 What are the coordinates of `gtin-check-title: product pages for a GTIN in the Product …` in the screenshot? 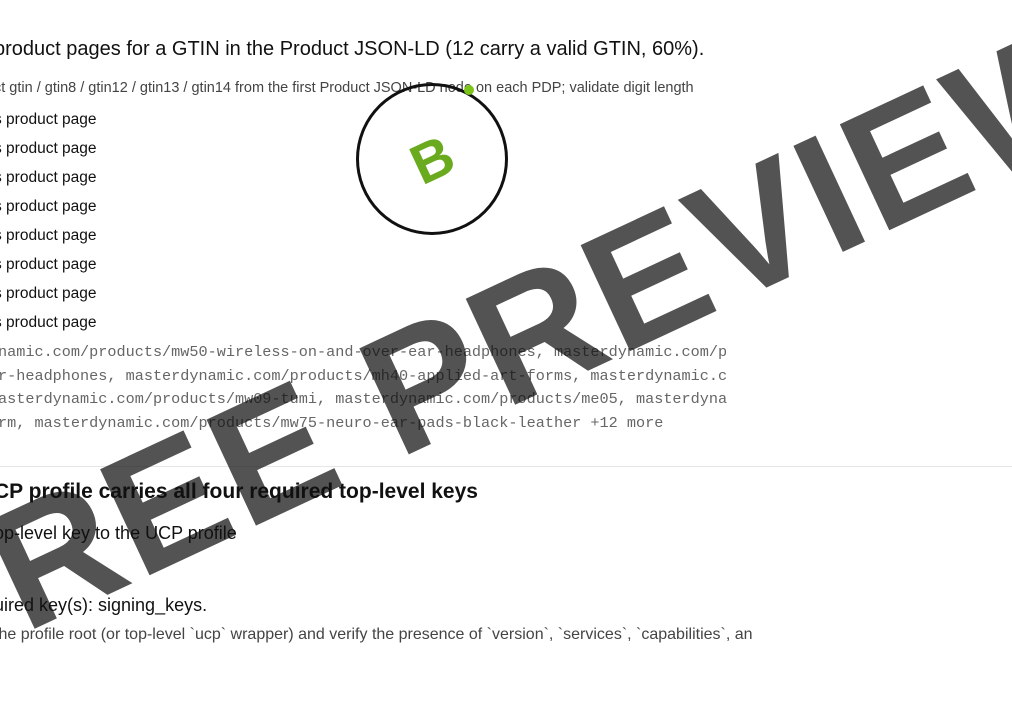 It's located at (352, 49).